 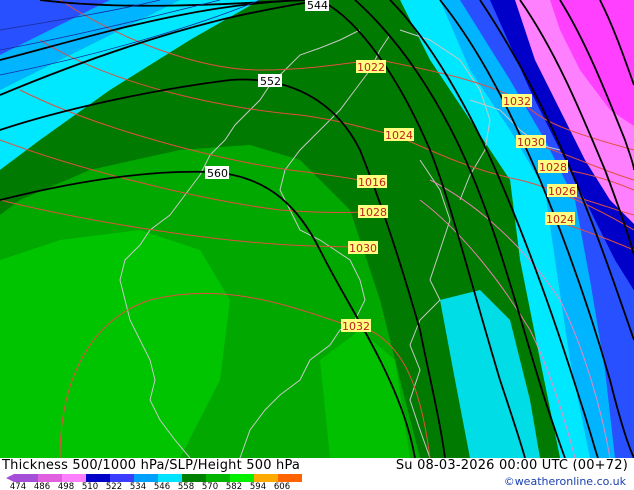 What do you see at coordinates (90, 485) in the screenshot?
I see `legend-label: 510` at bounding box center [90, 485].